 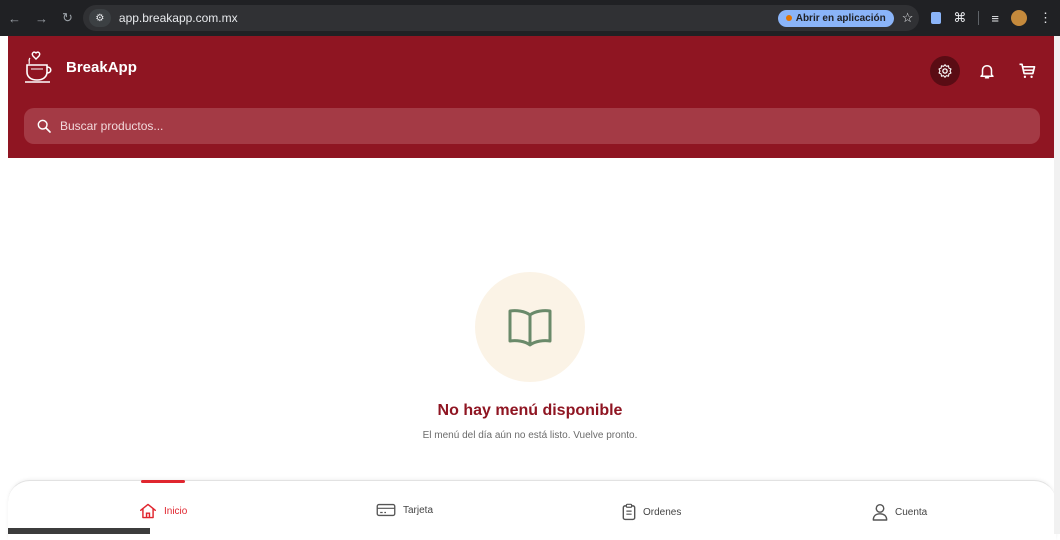 I want to click on browser-menu-icon: ⋮, so click(x=1045, y=18).